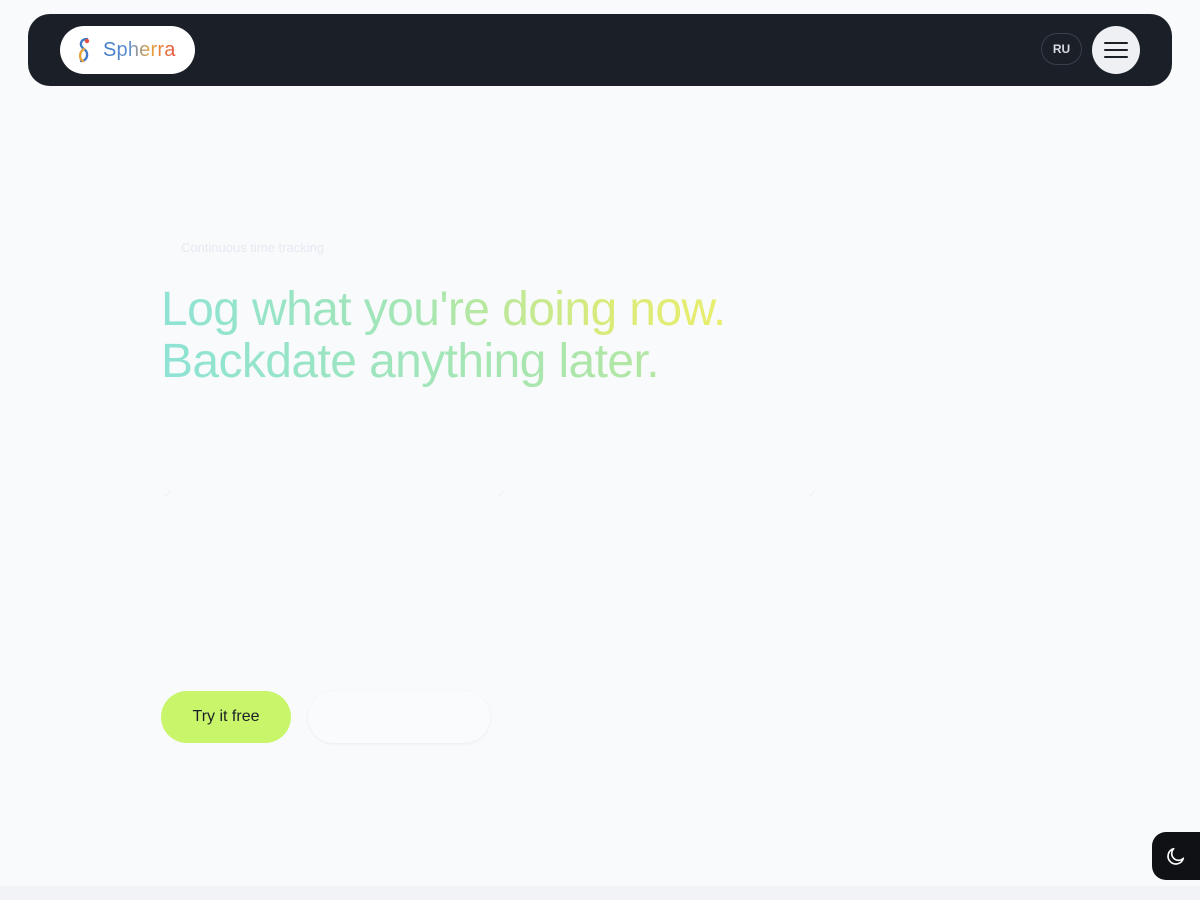 The image size is (1200, 900). I want to click on brand-name: Spherra, so click(139, 49).